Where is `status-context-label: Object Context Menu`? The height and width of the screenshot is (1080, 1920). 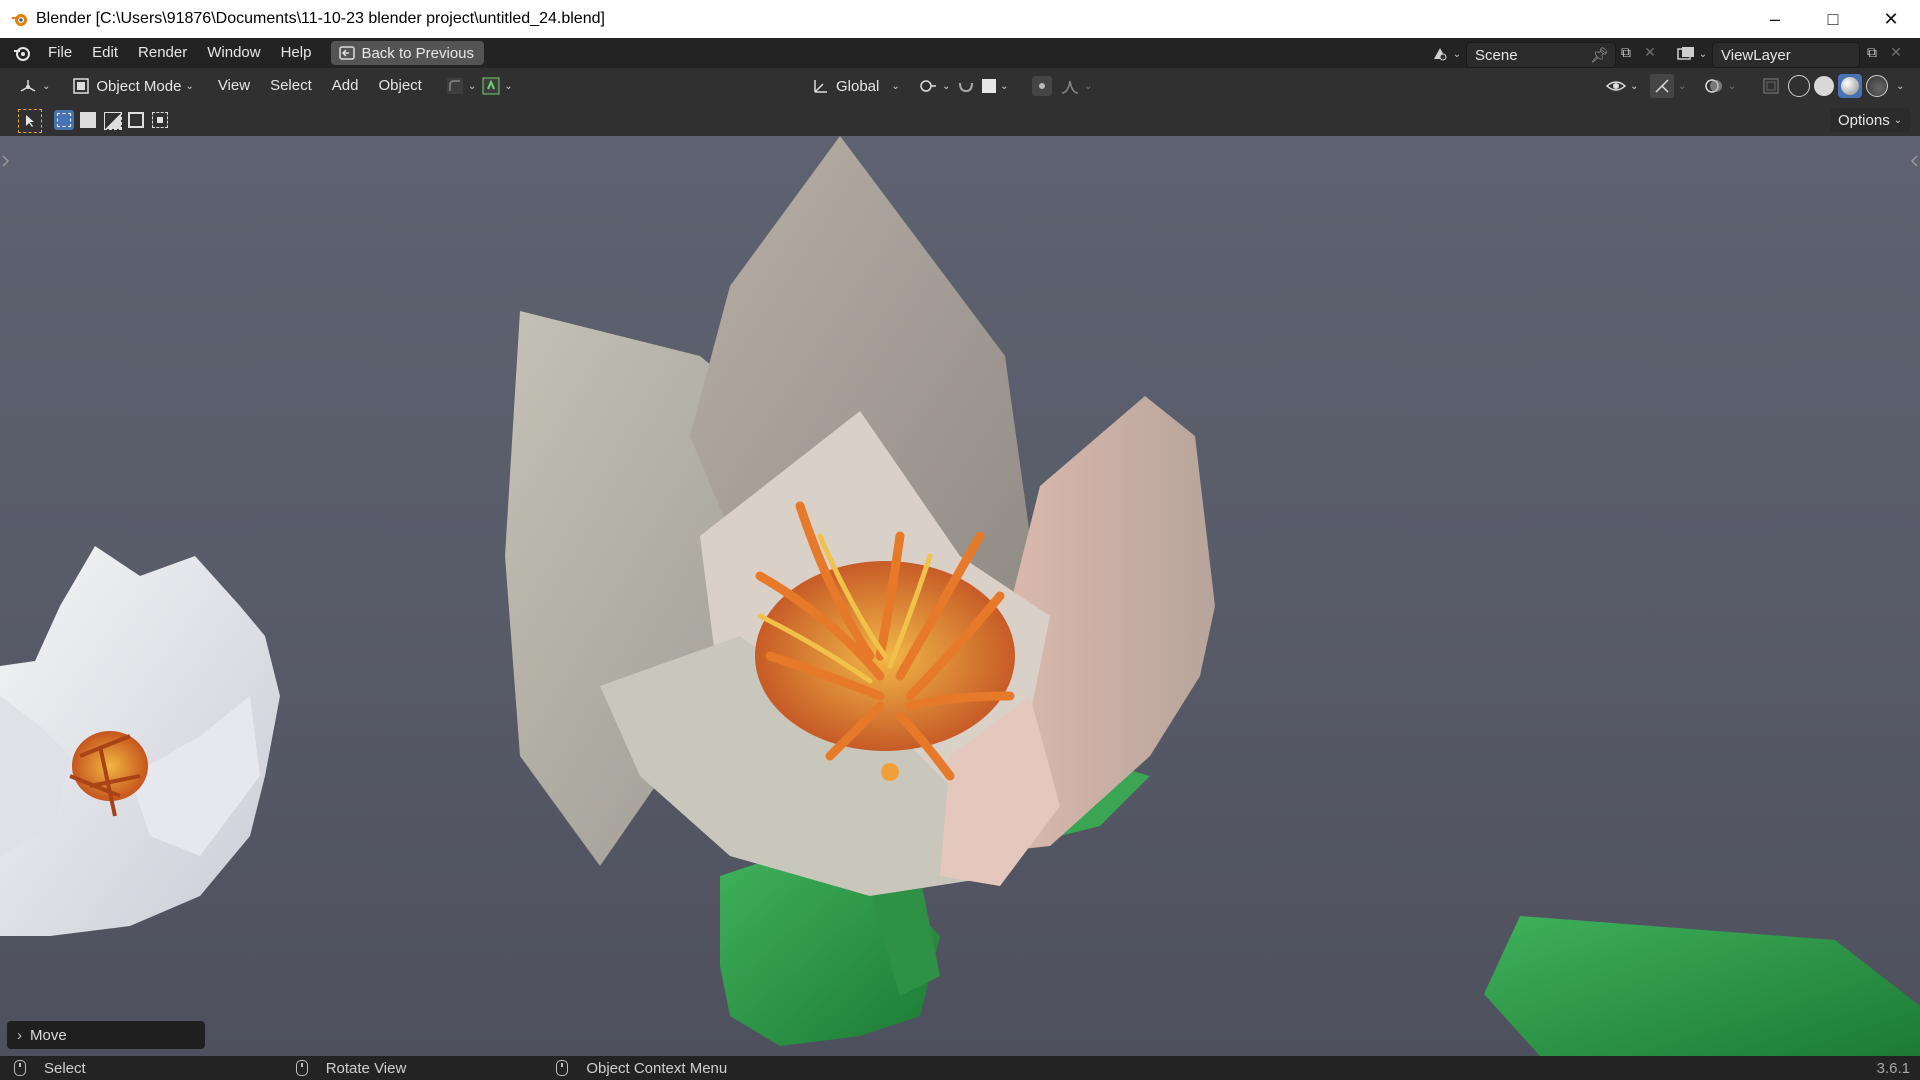 status-context-label: Object Context Menu is located at coordinates (657, 1068).